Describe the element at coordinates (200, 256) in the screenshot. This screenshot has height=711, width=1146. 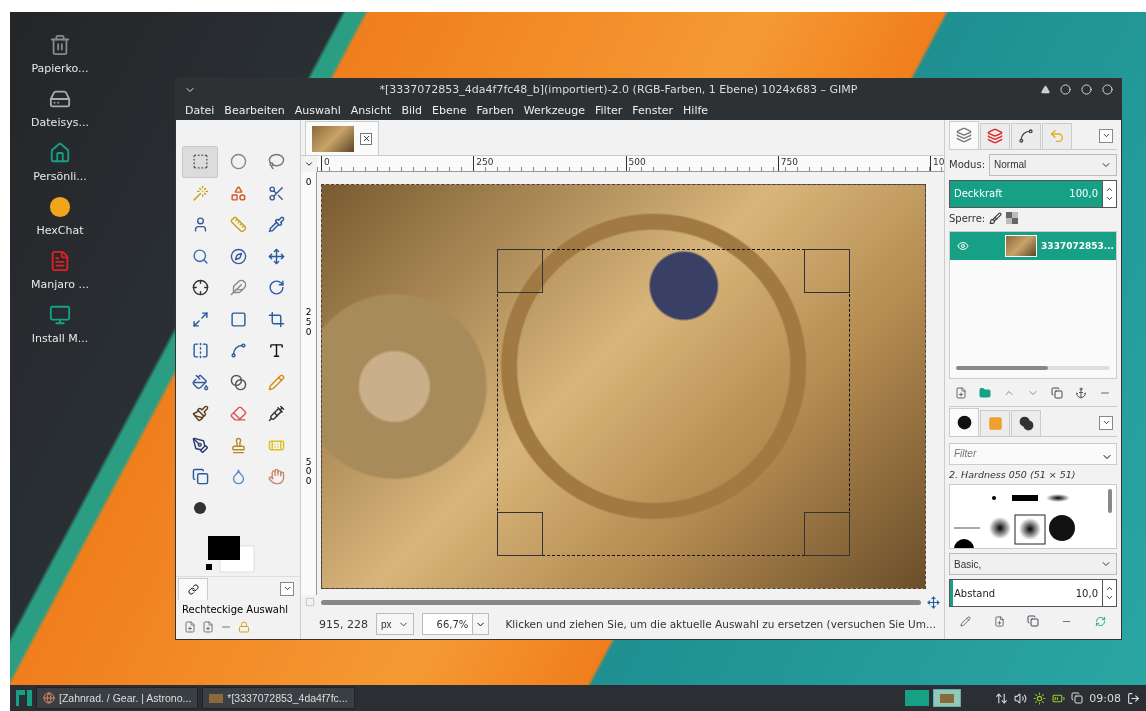
I see `search-icon` at that location.